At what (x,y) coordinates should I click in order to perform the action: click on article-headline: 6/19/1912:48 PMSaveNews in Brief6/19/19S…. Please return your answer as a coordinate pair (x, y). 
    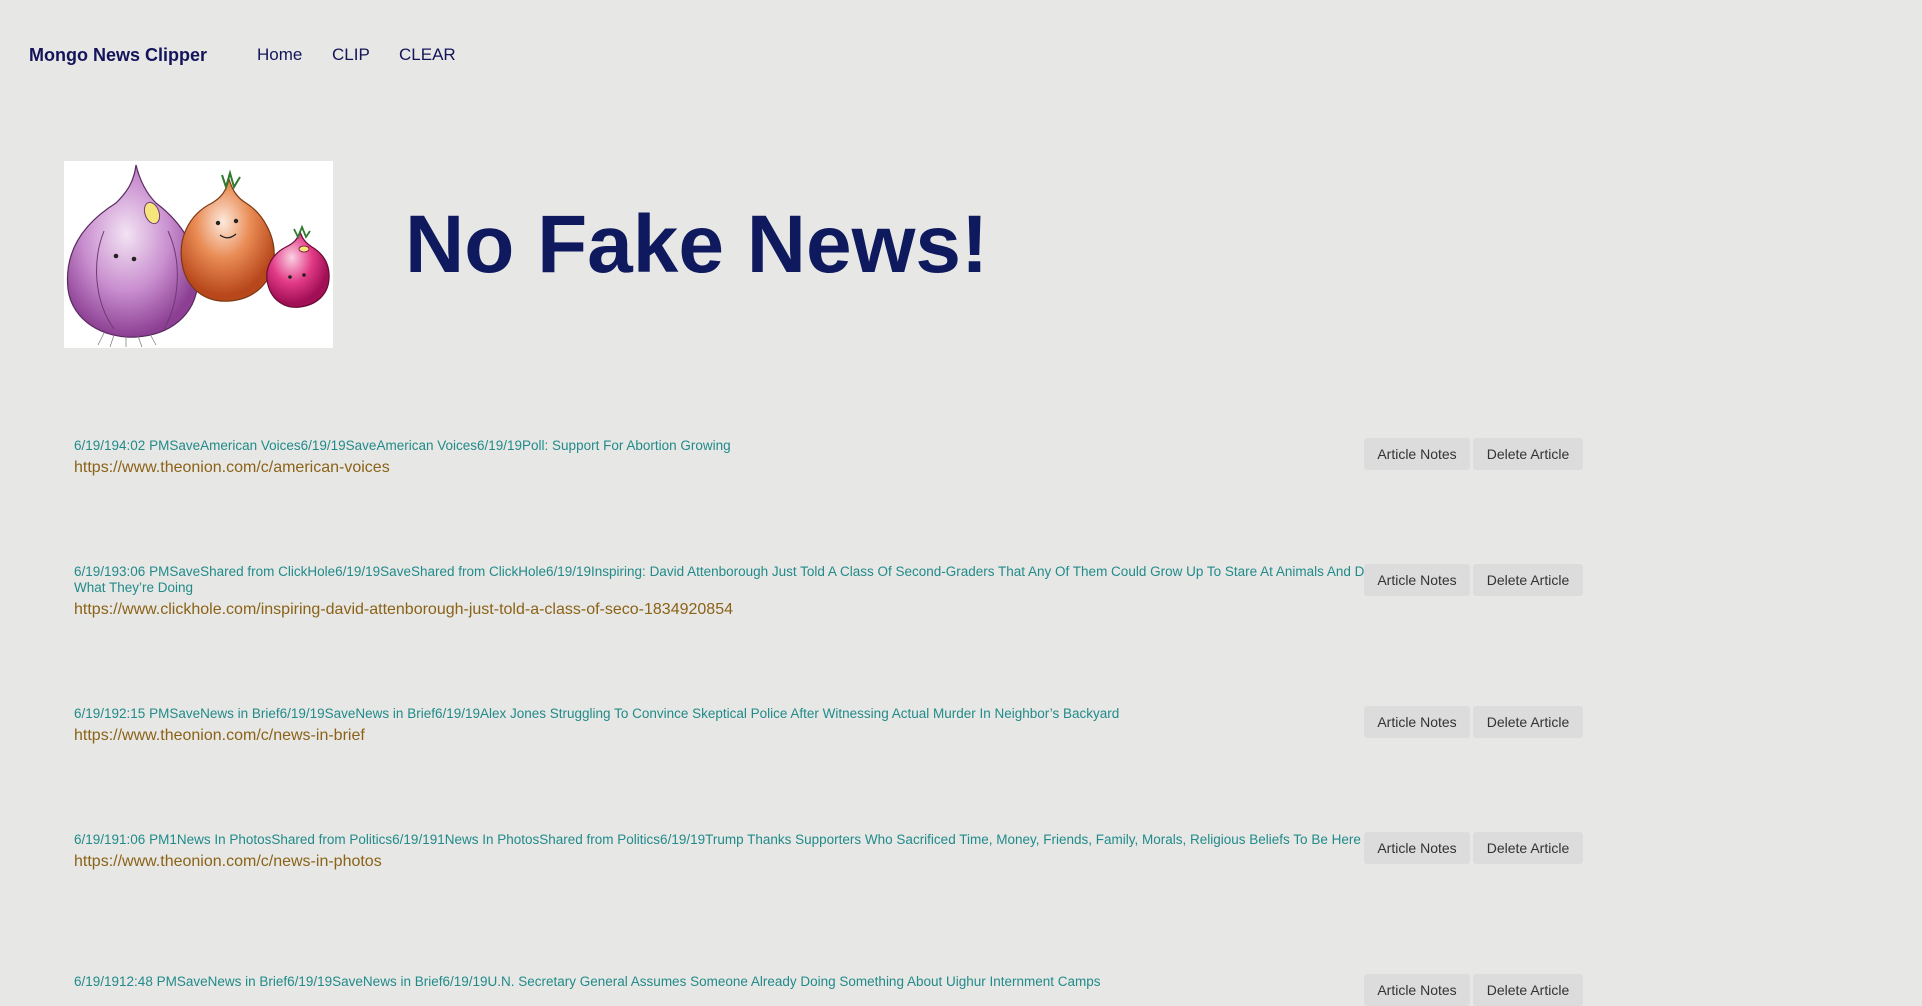
    Looking at the image, I should click on (744, 982).